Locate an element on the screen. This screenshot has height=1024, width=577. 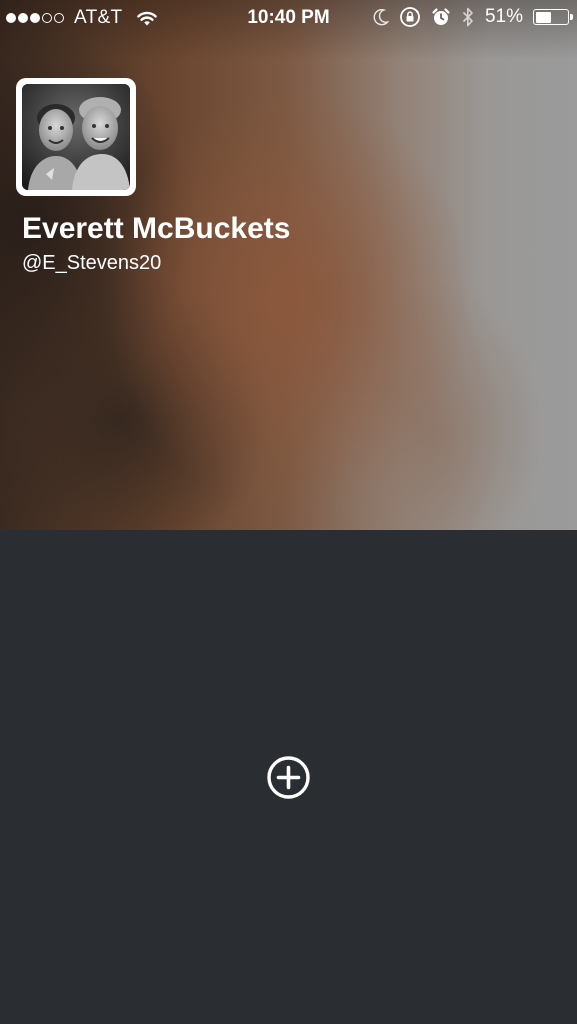
plus-circle-icon is located at coordinates (288, 777).